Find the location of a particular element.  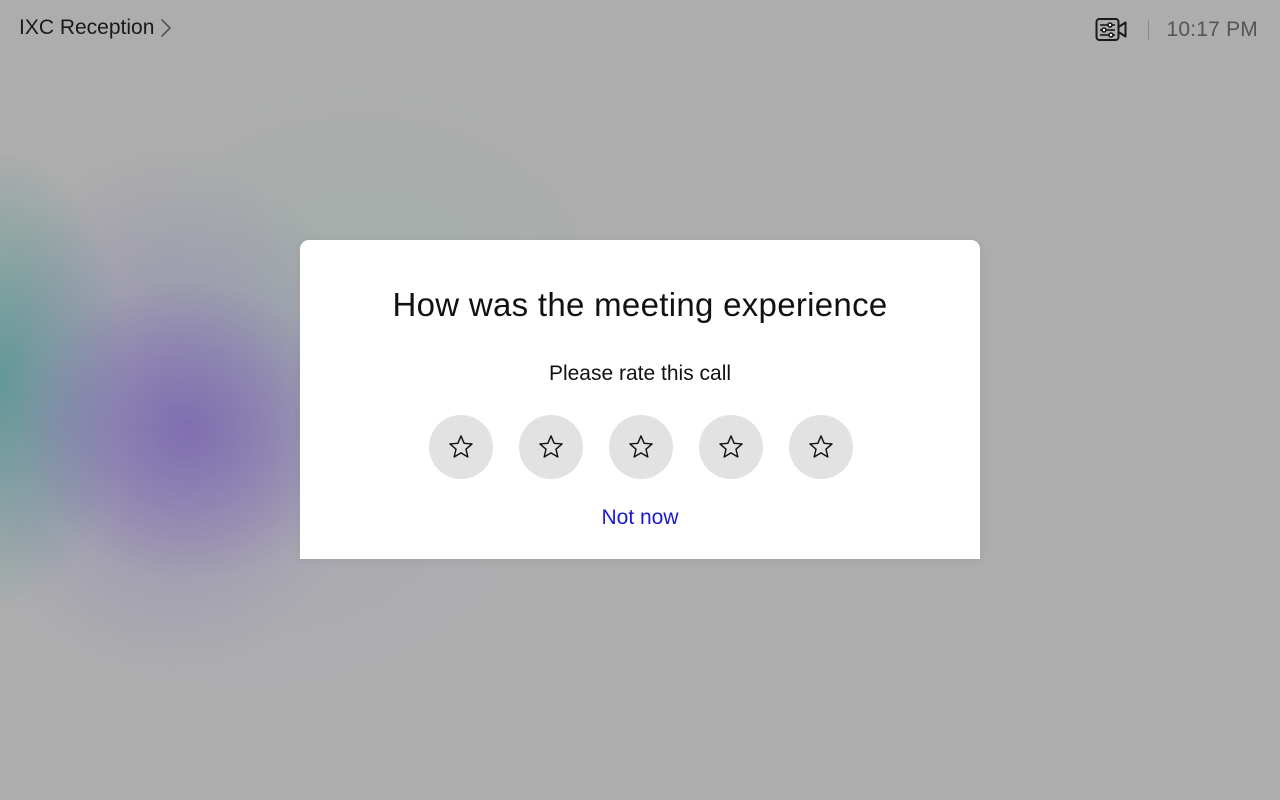

star-5-button is located at coordinates (821, 447).